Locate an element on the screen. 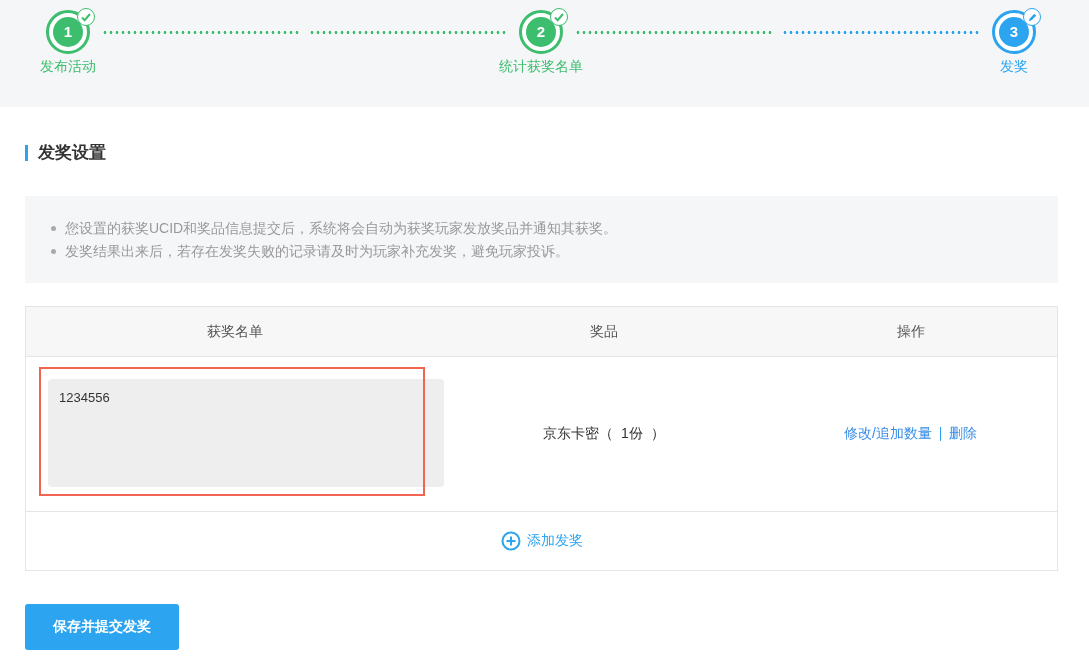 Image resolution: width=1089 pixels, height=669 pixels. delete-link: 删除 is located at coordinates (962, 433).